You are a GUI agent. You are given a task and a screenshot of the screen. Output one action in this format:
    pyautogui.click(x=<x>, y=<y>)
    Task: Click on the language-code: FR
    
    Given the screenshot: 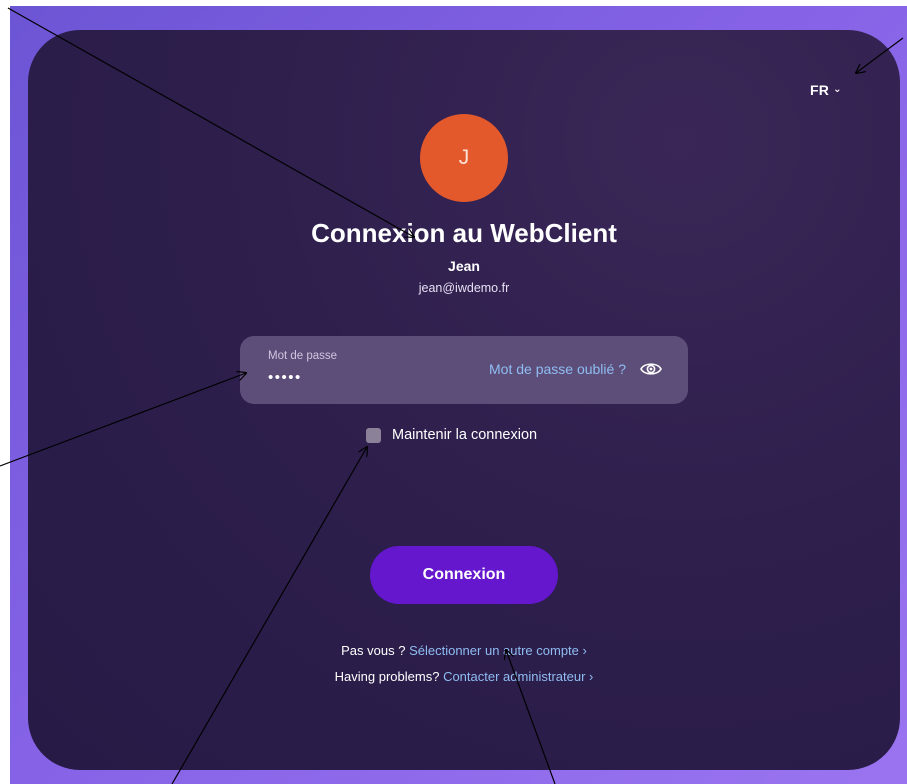 What is the action you would take?
    pyautogui.click(x=820, y=90)
    